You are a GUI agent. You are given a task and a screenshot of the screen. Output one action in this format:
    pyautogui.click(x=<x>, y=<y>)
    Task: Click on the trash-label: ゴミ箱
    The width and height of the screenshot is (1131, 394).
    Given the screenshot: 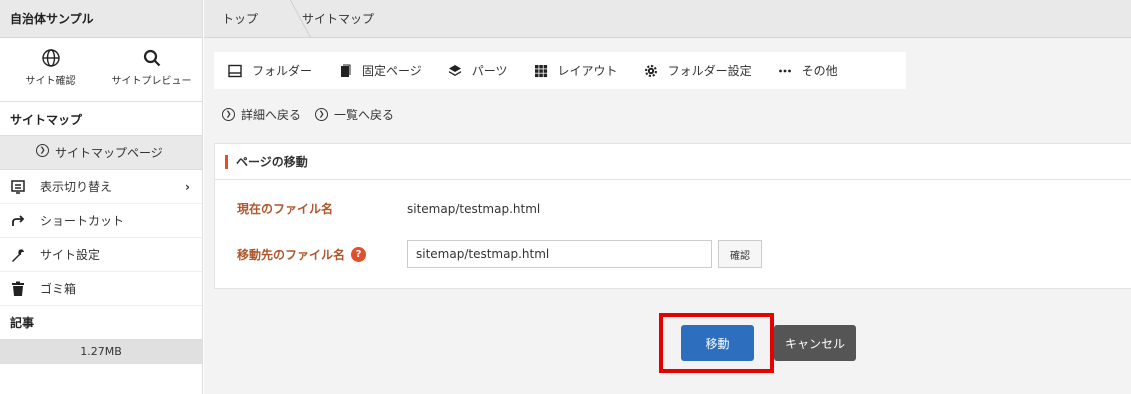 What is the action you would take?
    pyautogui.click(x=58, y=289)
    